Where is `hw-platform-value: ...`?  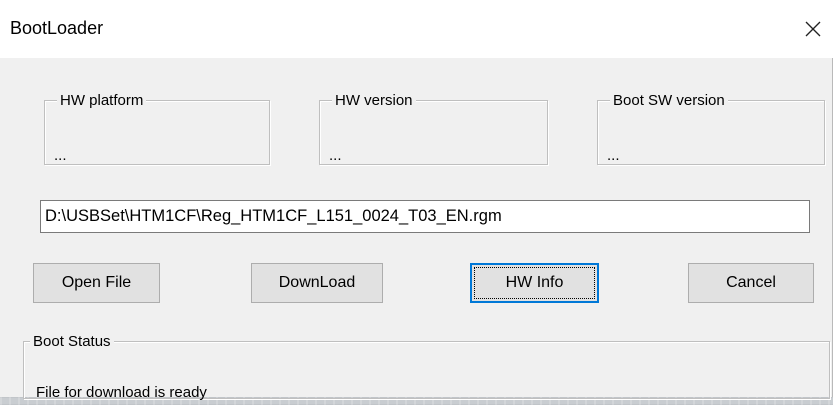 hw-platform-value: ... is located at coordinates (60, 155).